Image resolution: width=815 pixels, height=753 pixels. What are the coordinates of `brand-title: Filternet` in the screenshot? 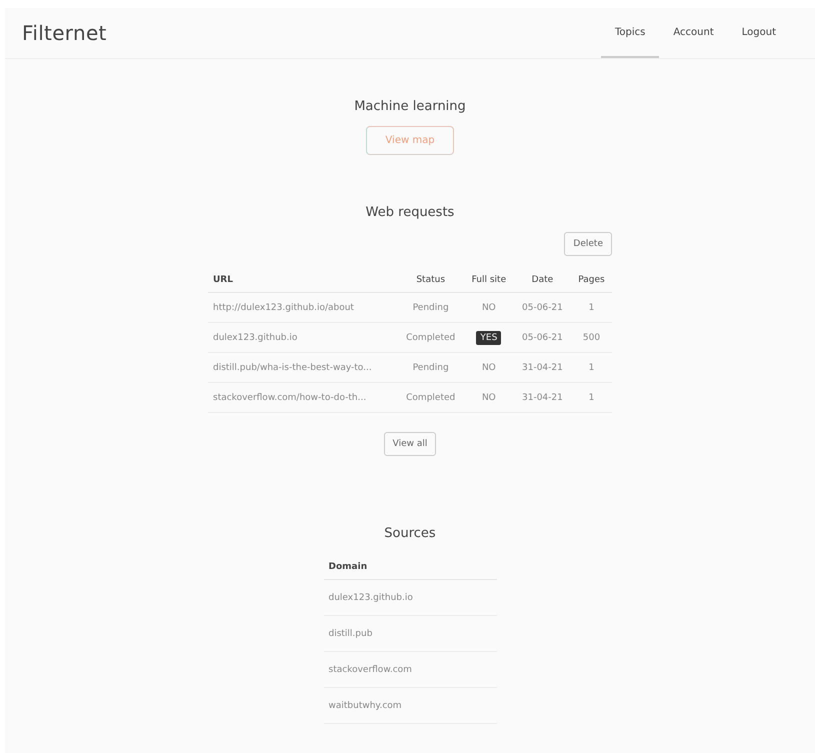 It's located at (64, 33).